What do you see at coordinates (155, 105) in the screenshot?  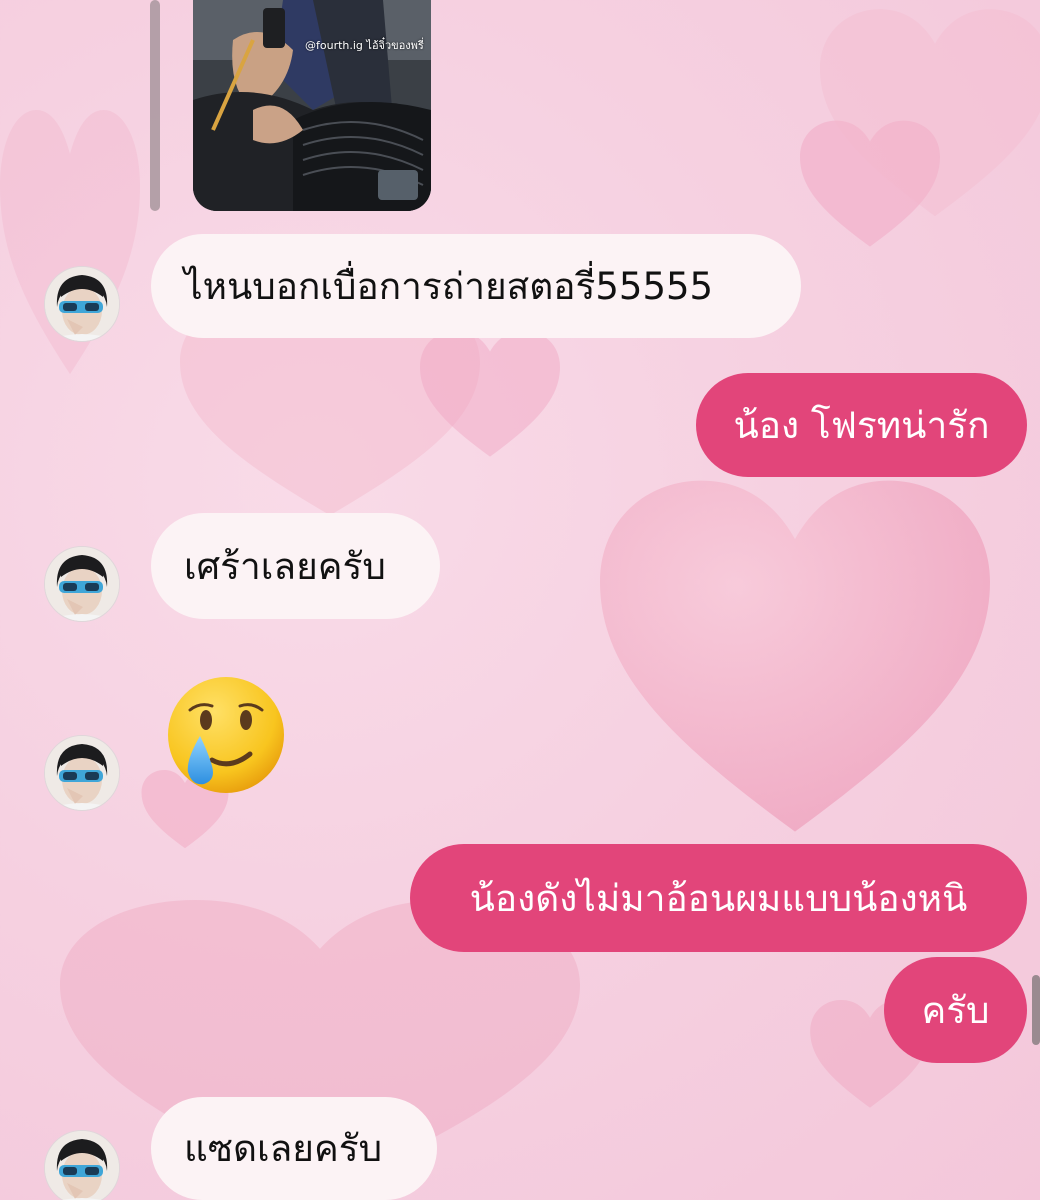 I see `reply-indicator-bar` at bounding box center [155, 105].